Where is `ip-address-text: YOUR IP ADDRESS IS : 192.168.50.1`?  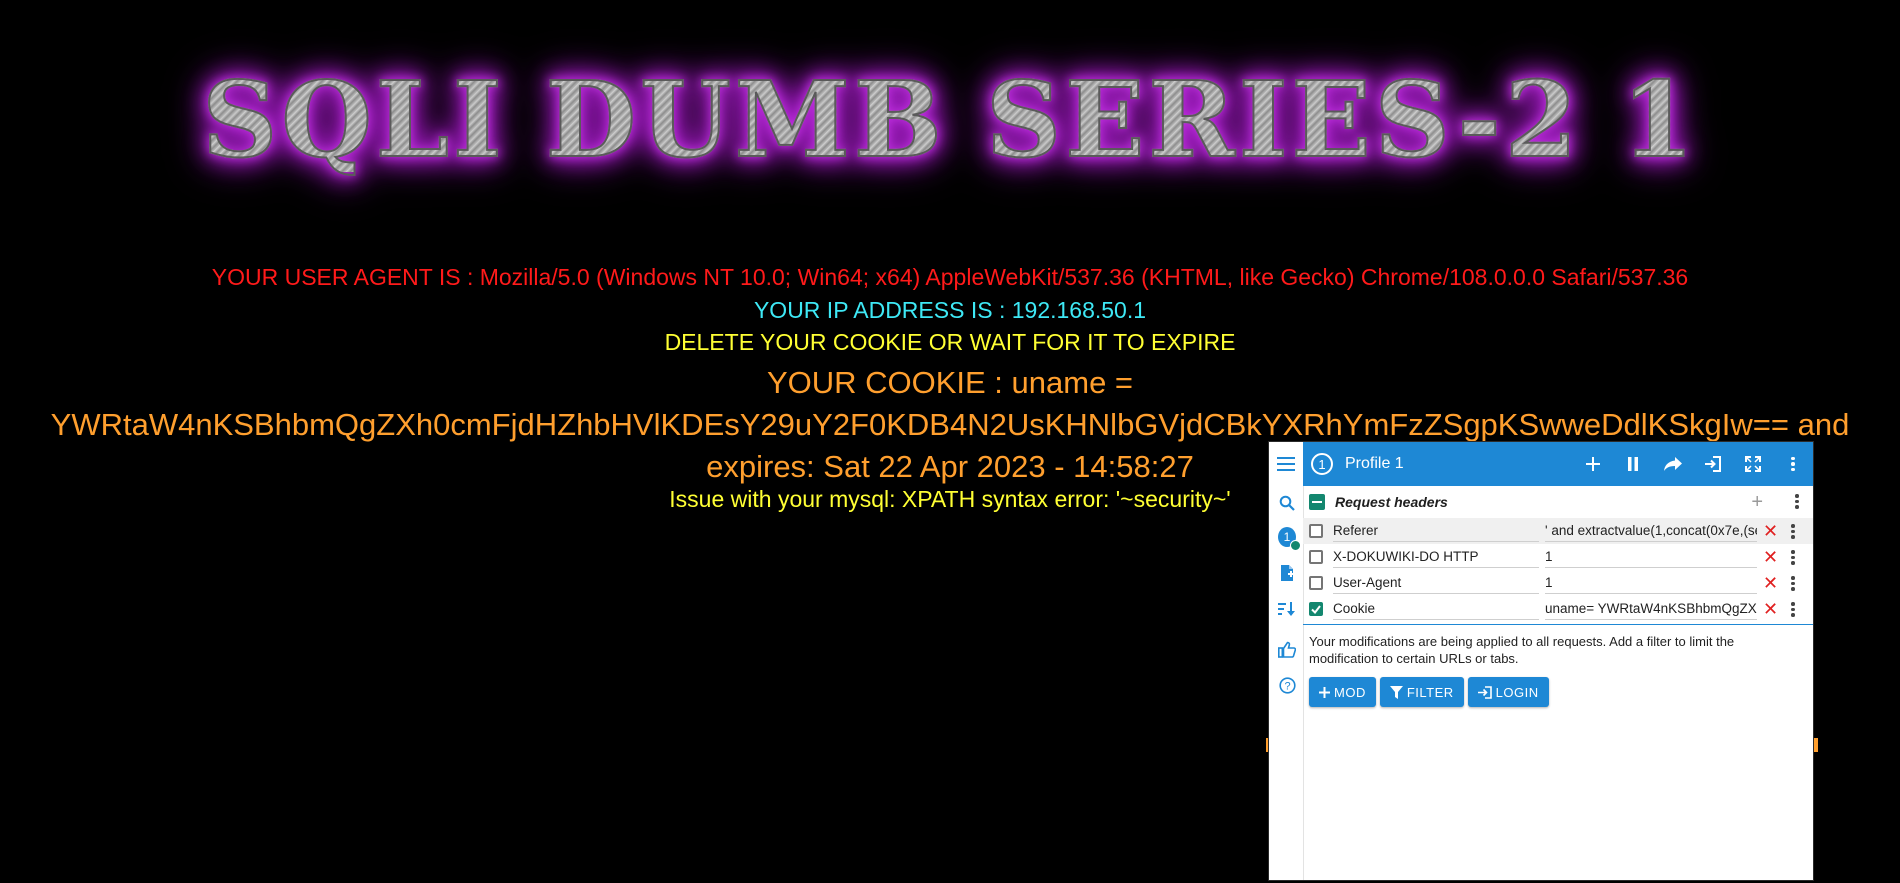 ip-address-text: YOUR IP ADDRESS IS : 192.168.50.1 is located at coordinates (950, 310).